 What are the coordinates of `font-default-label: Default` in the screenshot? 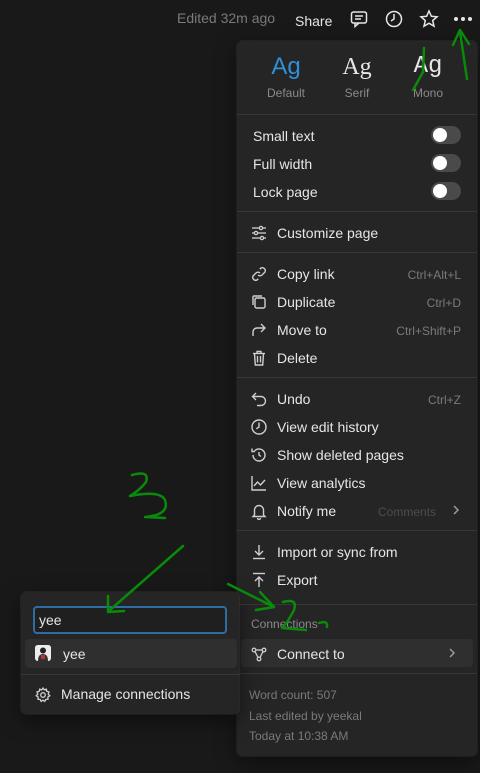 It's located at (286, 93).